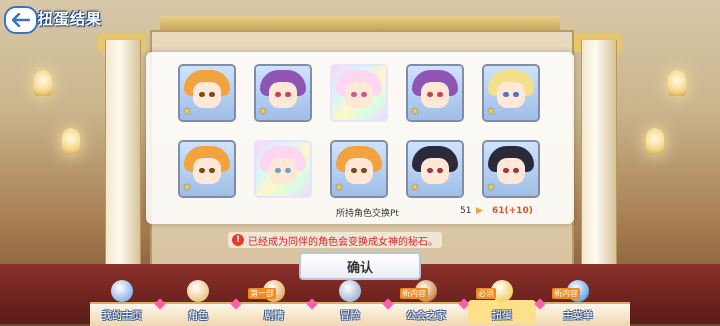 This screenshot has width=720, height=326. Describe the element at coordinates (505, 302) in the screenshot. I see `nav-item: 必须扭蛋` at that location.